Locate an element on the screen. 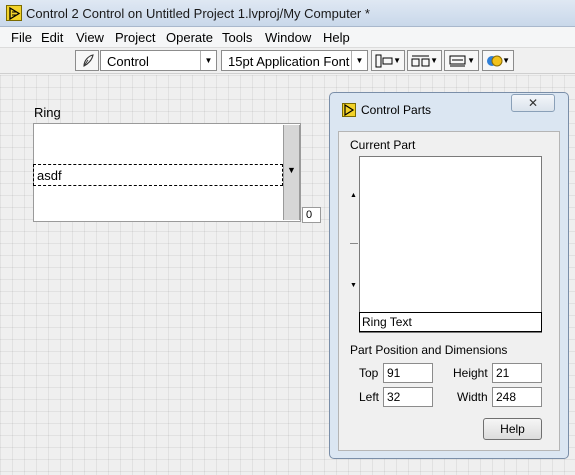  width-label: Width is located at coordinates (472, 397).